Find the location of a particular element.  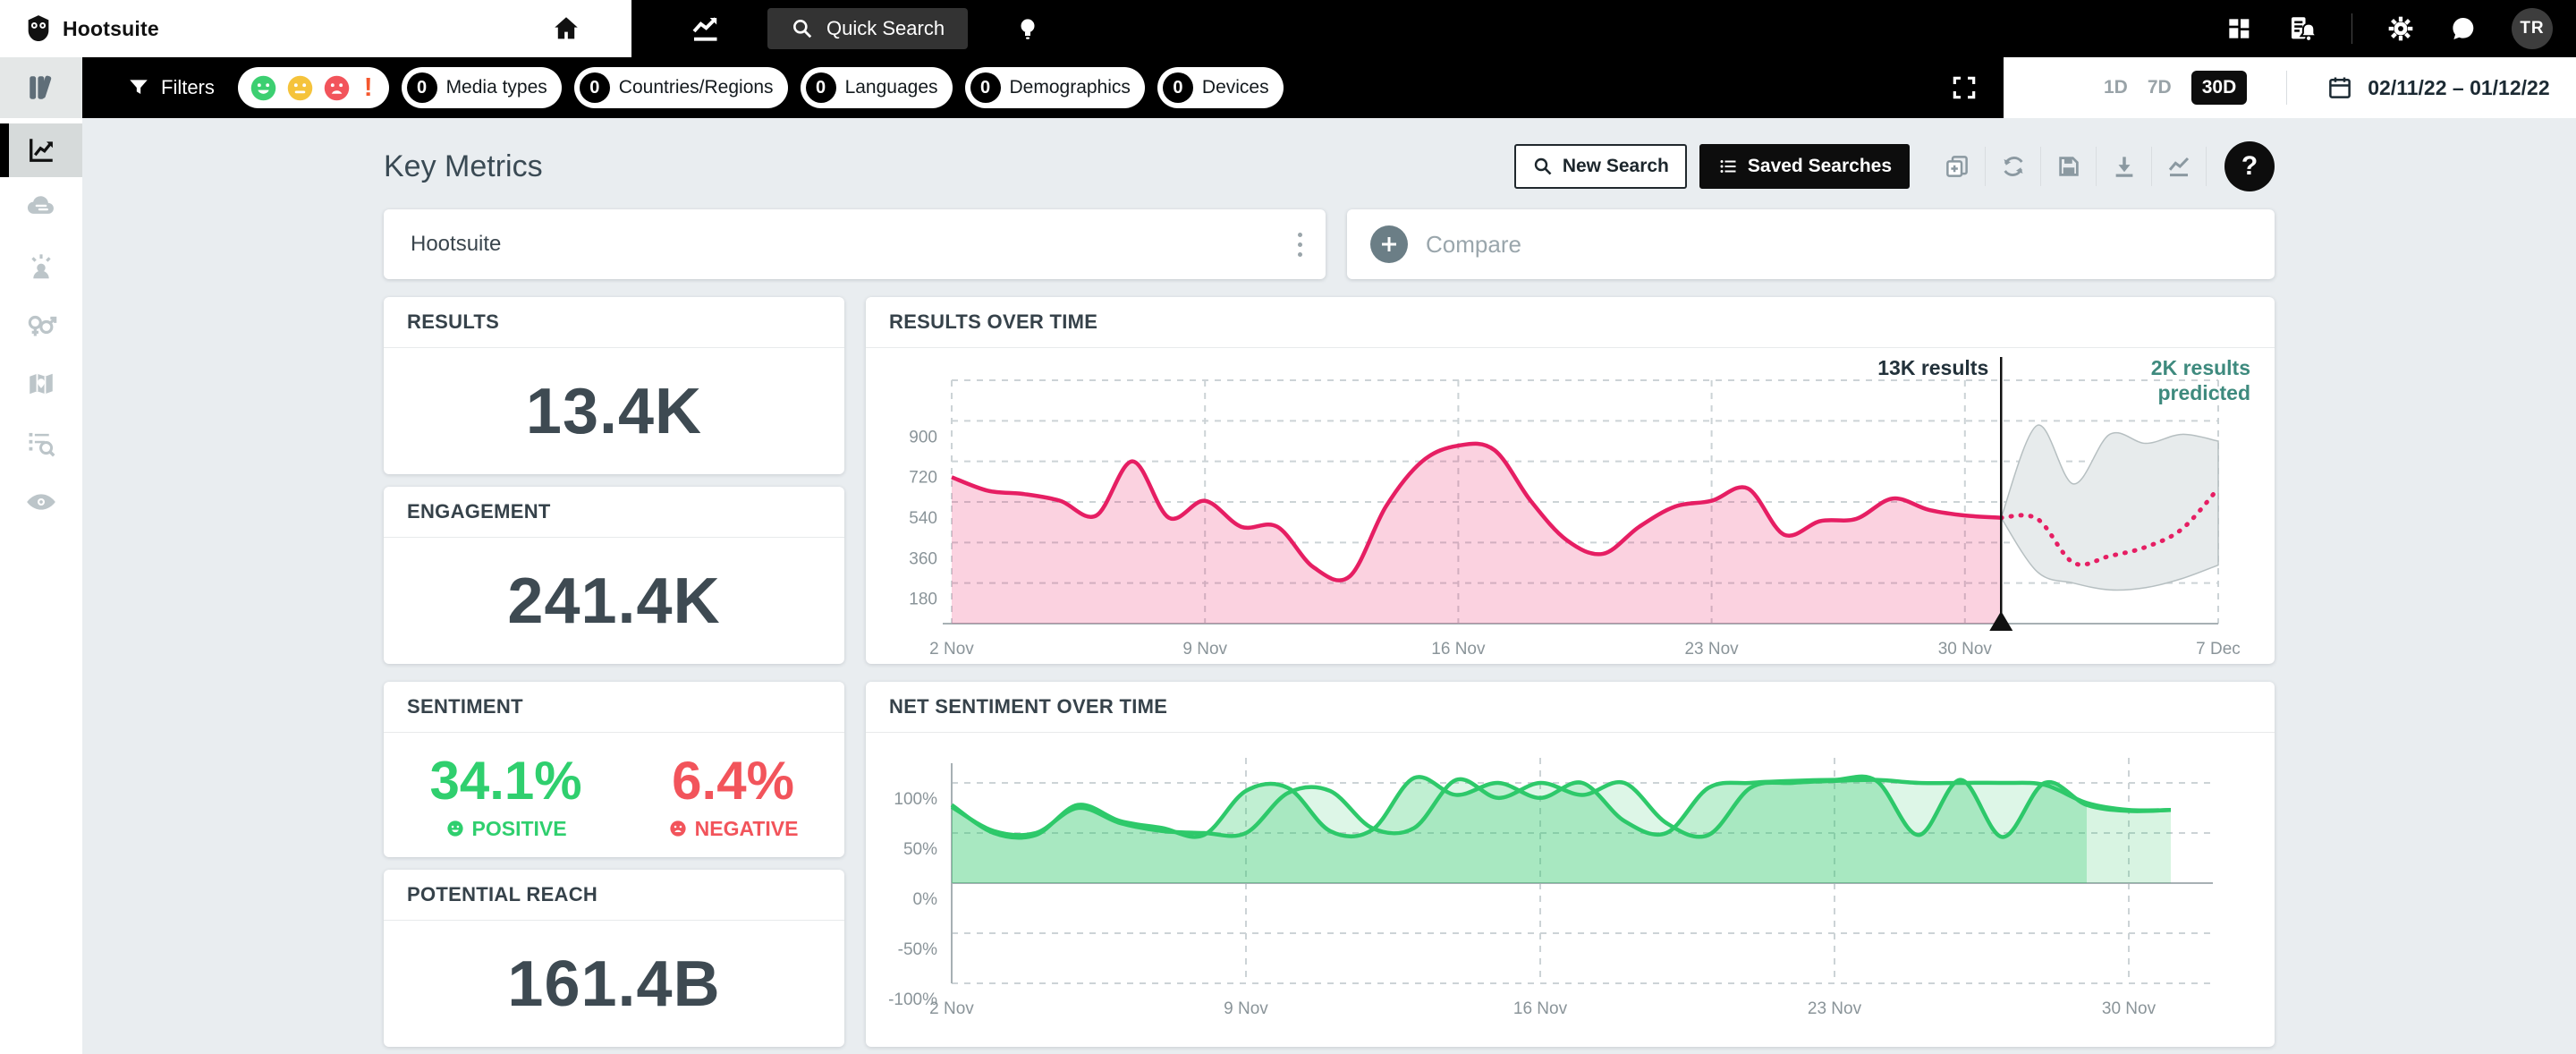

sad-face-icon is located at coordinates (337, 88).